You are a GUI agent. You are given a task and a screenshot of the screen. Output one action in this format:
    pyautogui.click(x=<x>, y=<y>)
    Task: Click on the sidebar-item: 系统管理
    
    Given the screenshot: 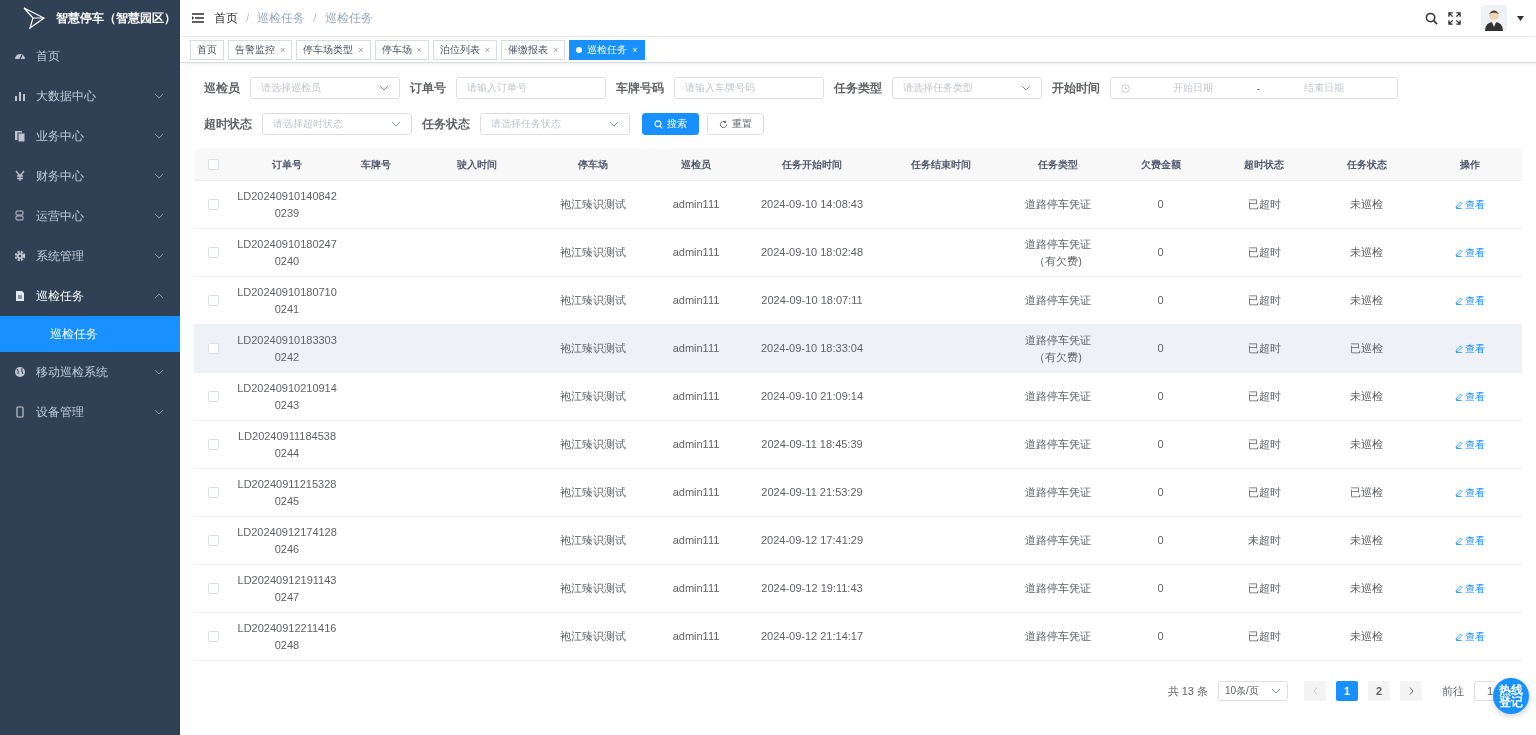 What is the action you would take?
    pyautogui.click(x=90, y=256)
    